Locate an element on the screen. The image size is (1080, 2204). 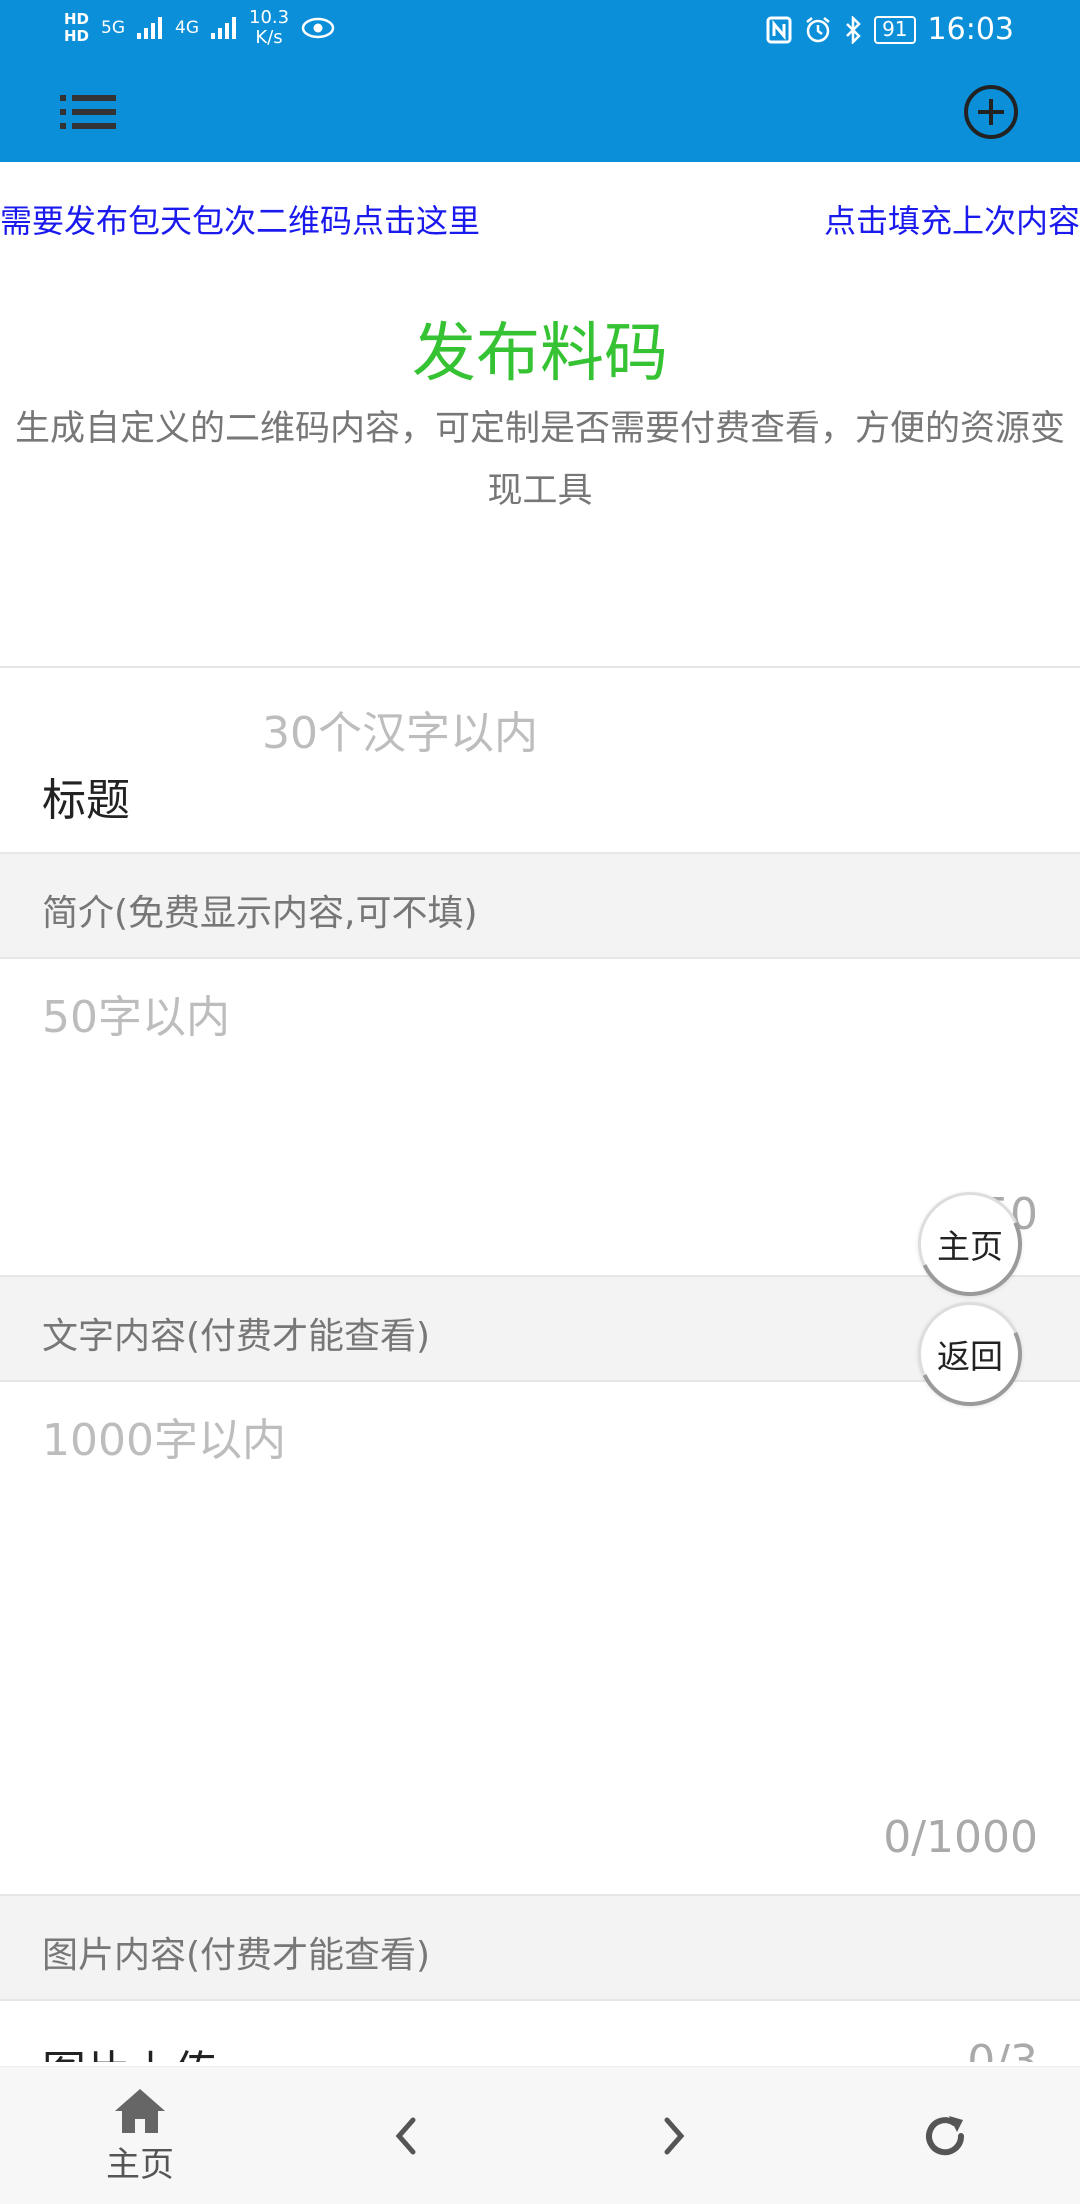
nav-refresh-button is located at coordinates (945, 2135).